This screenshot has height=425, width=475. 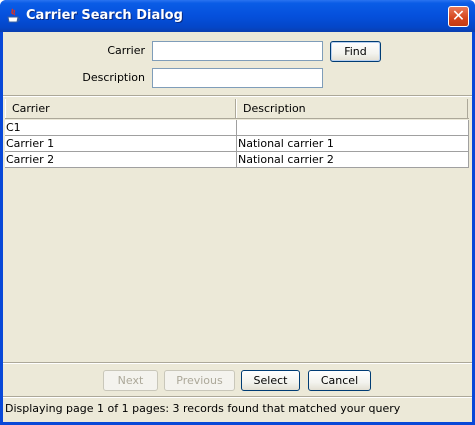 What do you see at coordinates (121, 144) in the screenshot?
I see `cell-carrier: Carrier 1` at bounding box center [121, 144].